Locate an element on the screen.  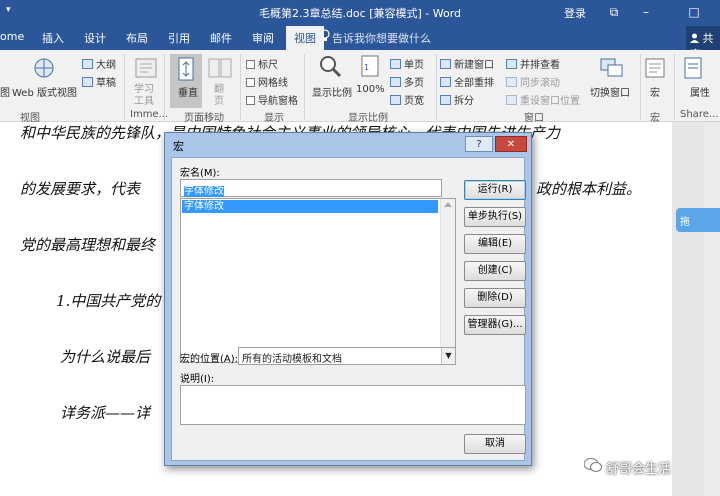
chevron-down-icon: ▼ is located at coordinates (448, 356).